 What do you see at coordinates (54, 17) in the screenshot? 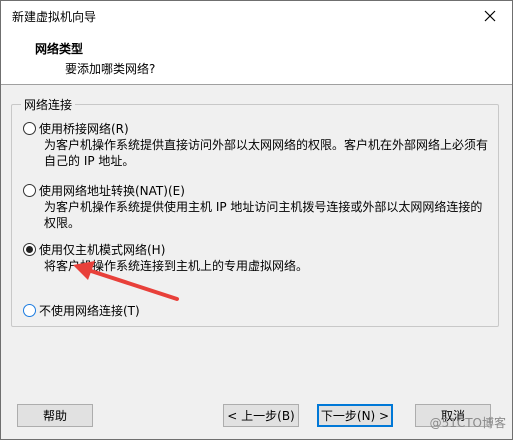
I see `window-title: 新建虚拟机向导` at bounding box center [54, 17].